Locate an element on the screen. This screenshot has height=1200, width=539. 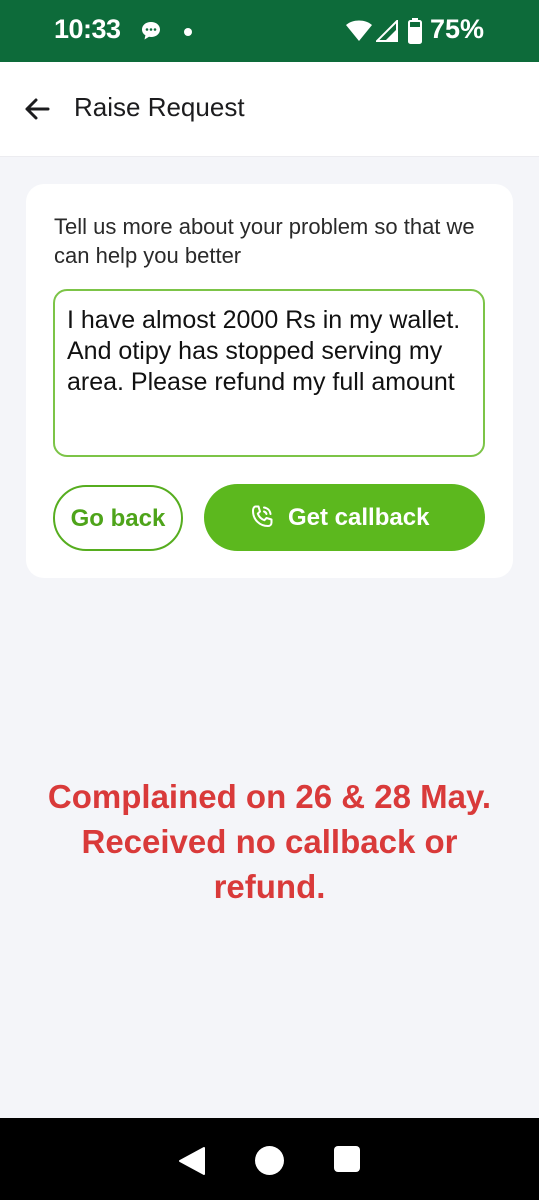
signal-icon is located at coordinates (387, 31).